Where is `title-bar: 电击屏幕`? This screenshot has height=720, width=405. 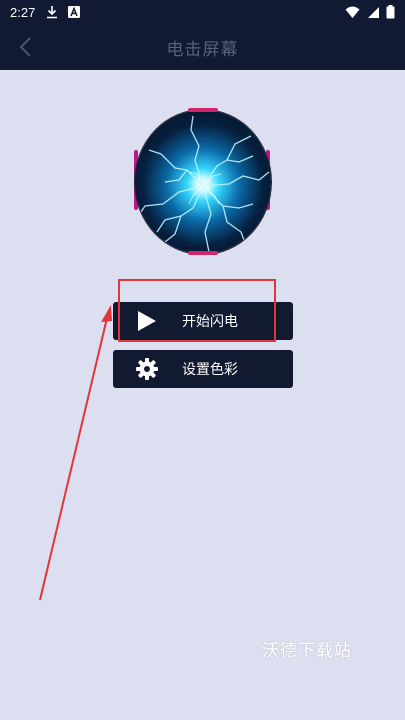 title-bar: 电击屏幕 is located at coordinates (202, 47).